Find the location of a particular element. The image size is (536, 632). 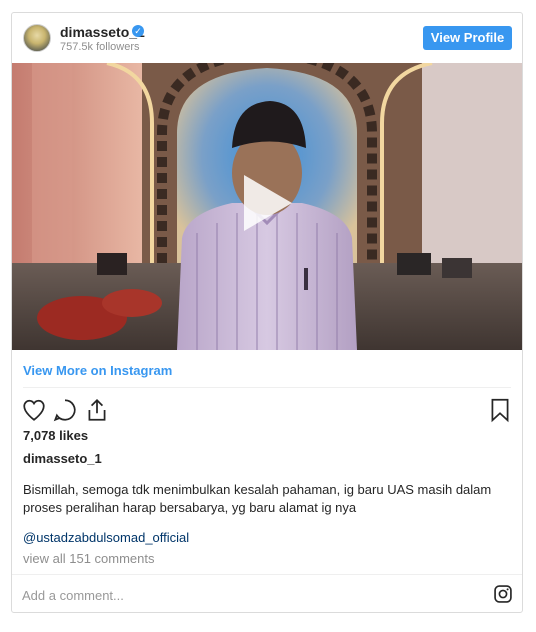

view-all-comments-link: view all 151 comments is located at coordinates (89, 558).